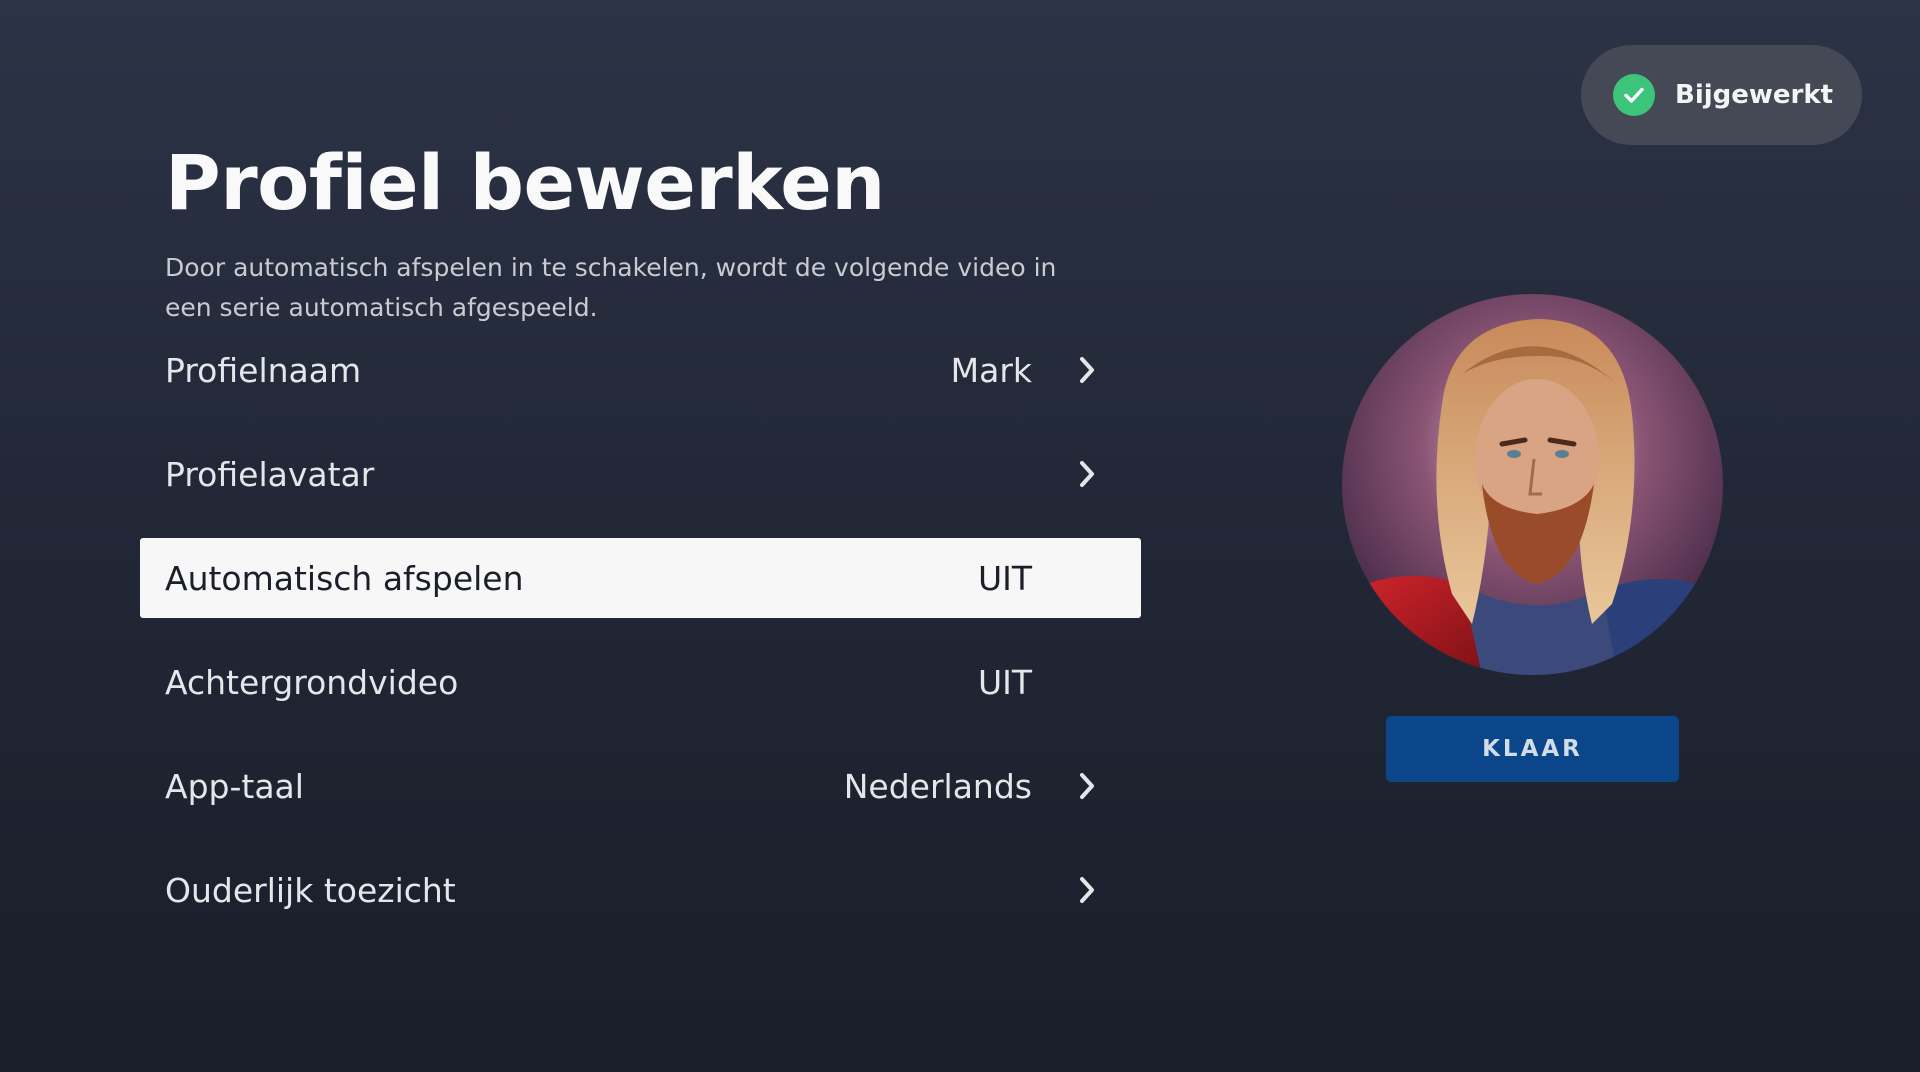 The image size is (1920, 1072). Describe the element at coordinates (937, 786) in the screenshot. I see `menu-item-value: Nederlands` at that location.